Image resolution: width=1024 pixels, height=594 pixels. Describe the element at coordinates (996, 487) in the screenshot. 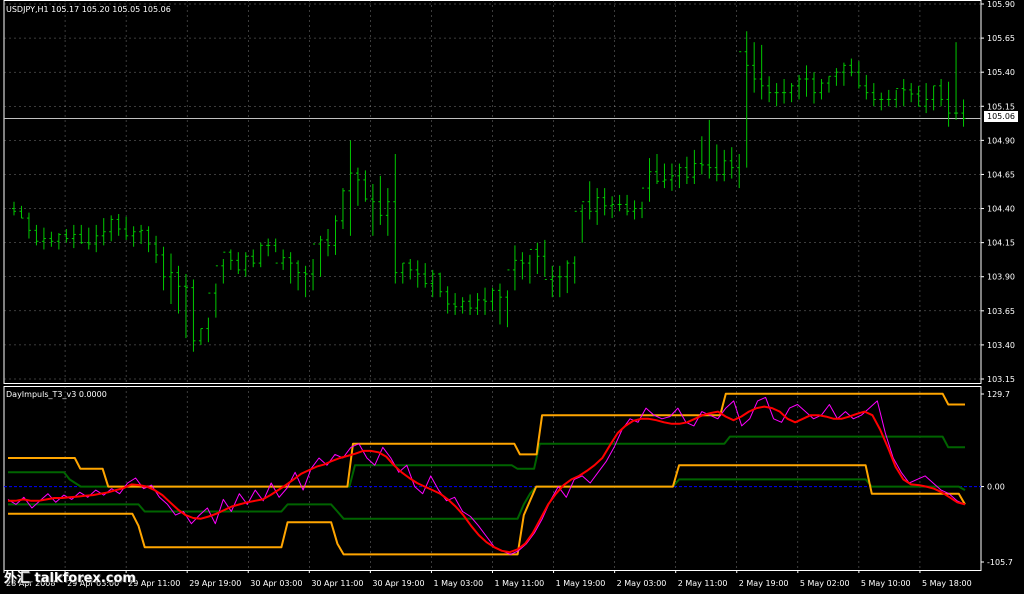

I see `indicator-axis-label: 0.00` at that location.